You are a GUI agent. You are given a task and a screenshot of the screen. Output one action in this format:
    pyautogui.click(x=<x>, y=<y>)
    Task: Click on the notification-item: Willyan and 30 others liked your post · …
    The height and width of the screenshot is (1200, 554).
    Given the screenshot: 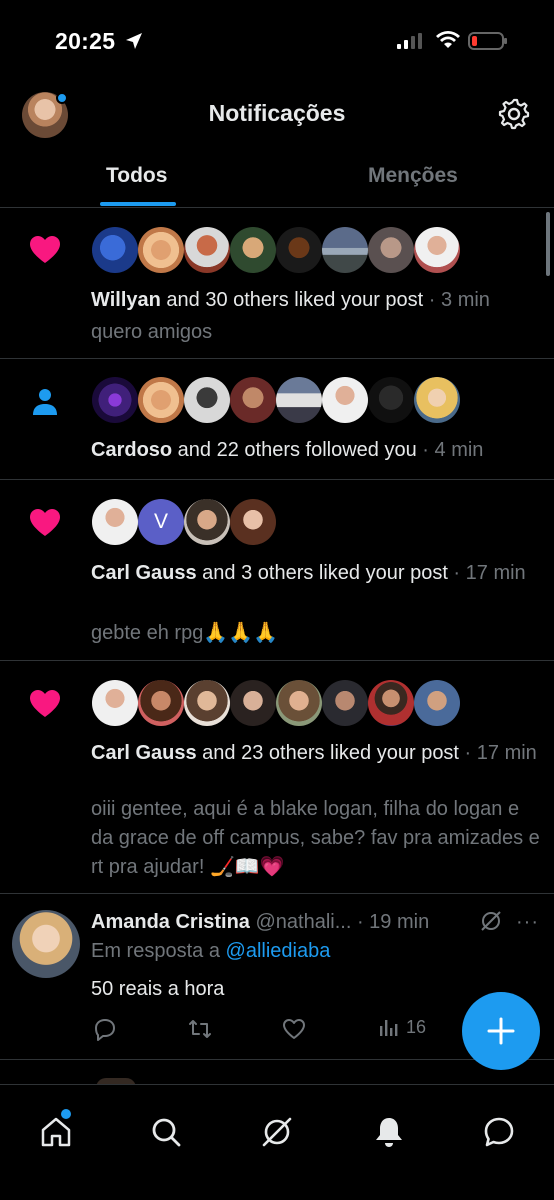 What is the action you would take?
    pyautogui.click(x=277, y=284)
    